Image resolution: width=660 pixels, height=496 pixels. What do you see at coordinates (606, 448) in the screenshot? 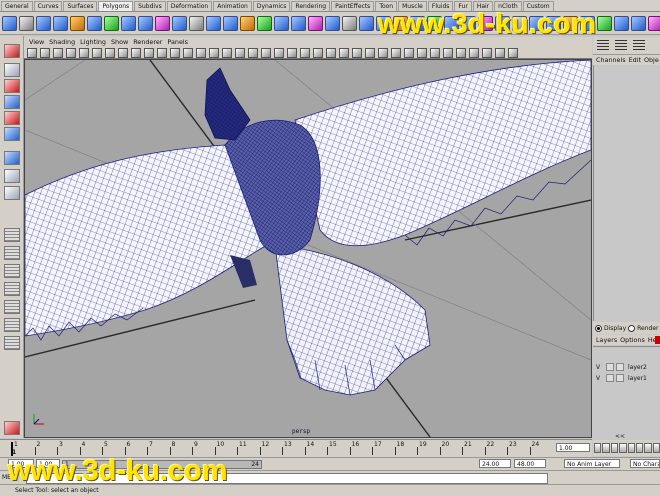
I see `step-back-icon` at bounding box center [606, 448].